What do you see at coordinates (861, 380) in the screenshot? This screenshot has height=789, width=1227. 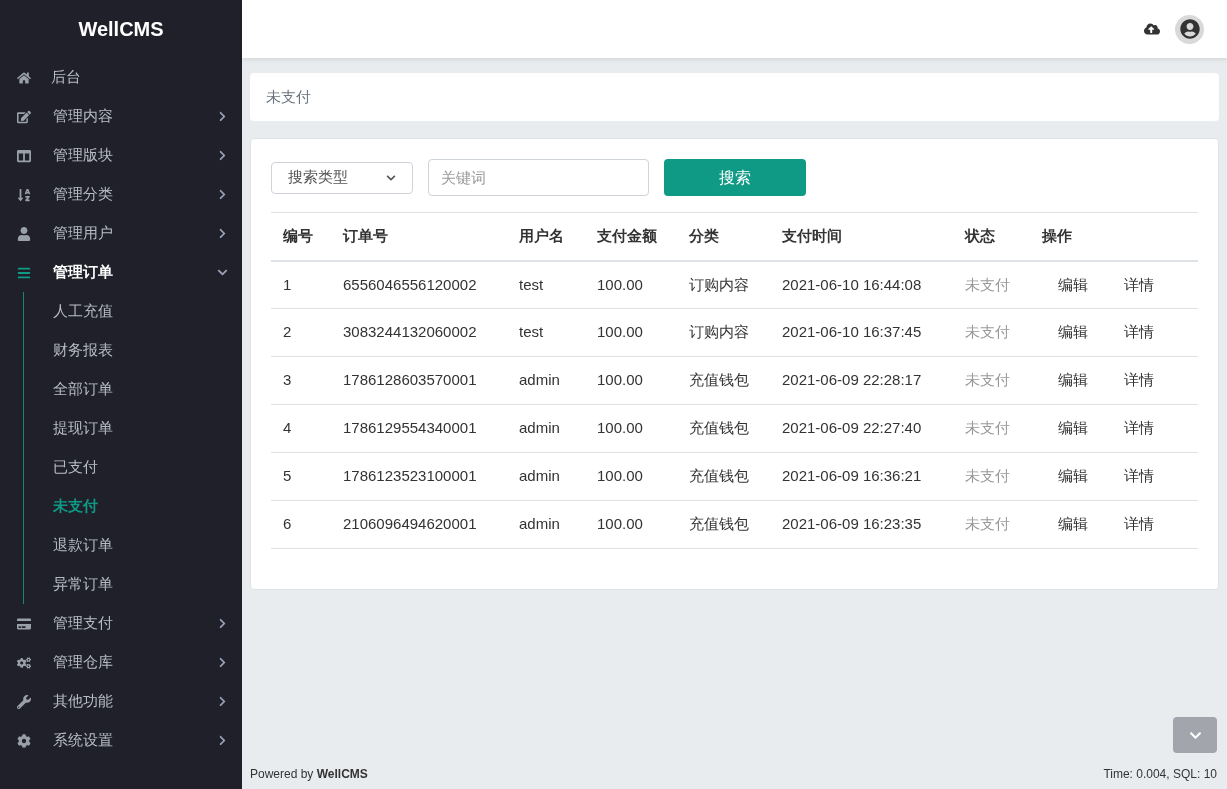 I see `table-cell: 2021-06-09 22:28:17` at bounding box center [861, 380].